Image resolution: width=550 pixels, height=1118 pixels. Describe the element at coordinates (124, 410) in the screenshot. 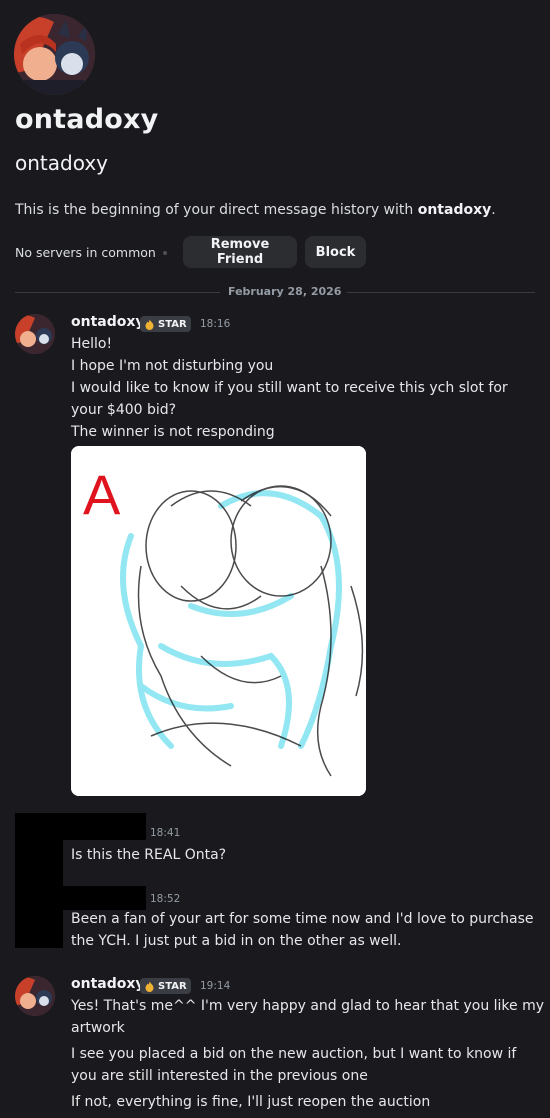

I see `message-text: your $400 bid?` at that location.